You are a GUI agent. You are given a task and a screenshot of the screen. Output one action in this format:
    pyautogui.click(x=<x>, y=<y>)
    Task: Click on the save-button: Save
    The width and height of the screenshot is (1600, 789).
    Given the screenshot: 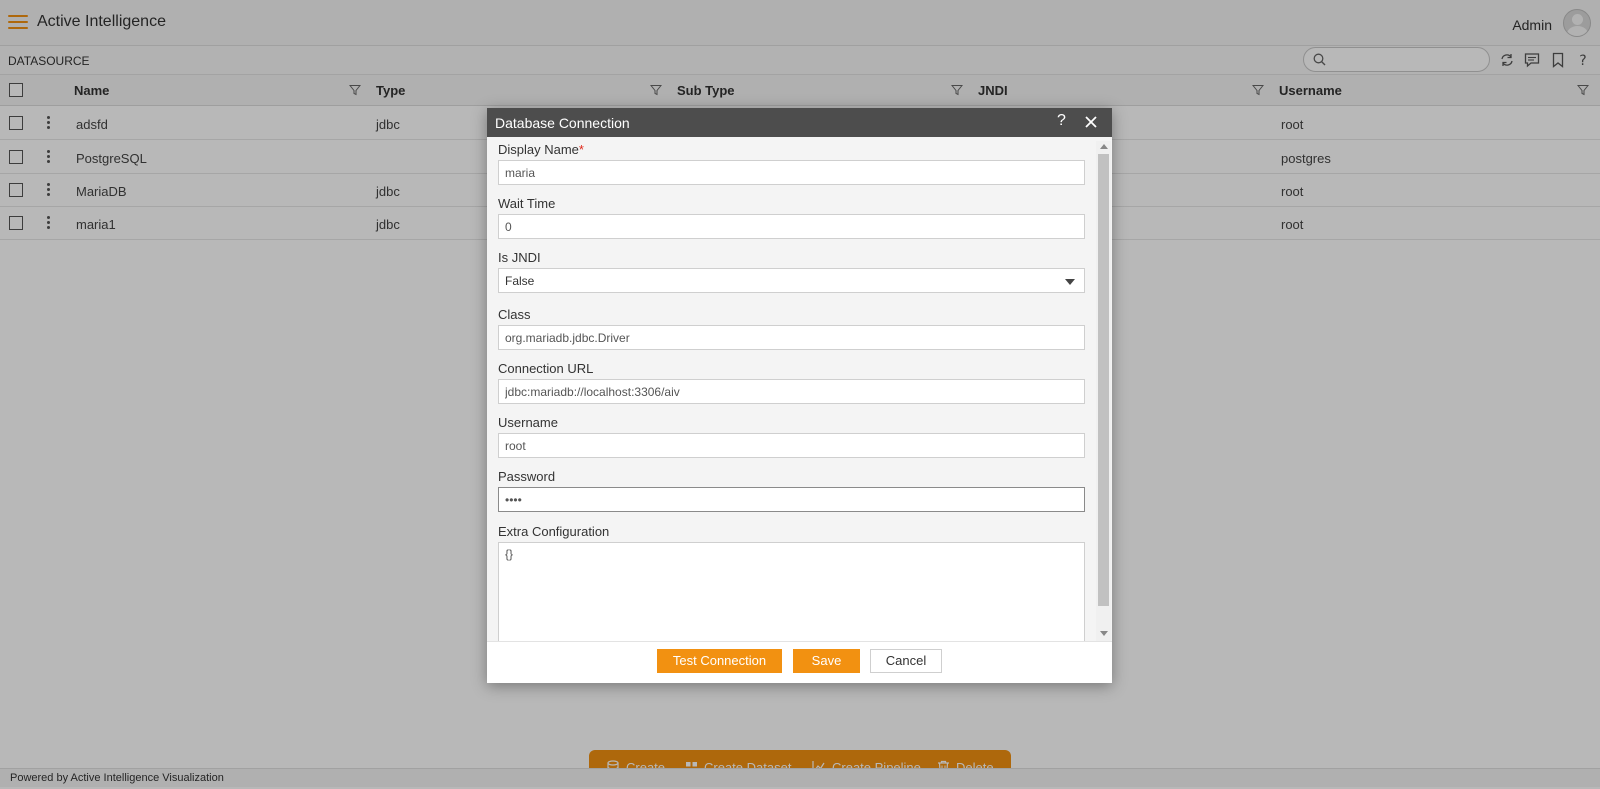 What is the action you would take?
    pyautogui.click(x=826, y=661)
    